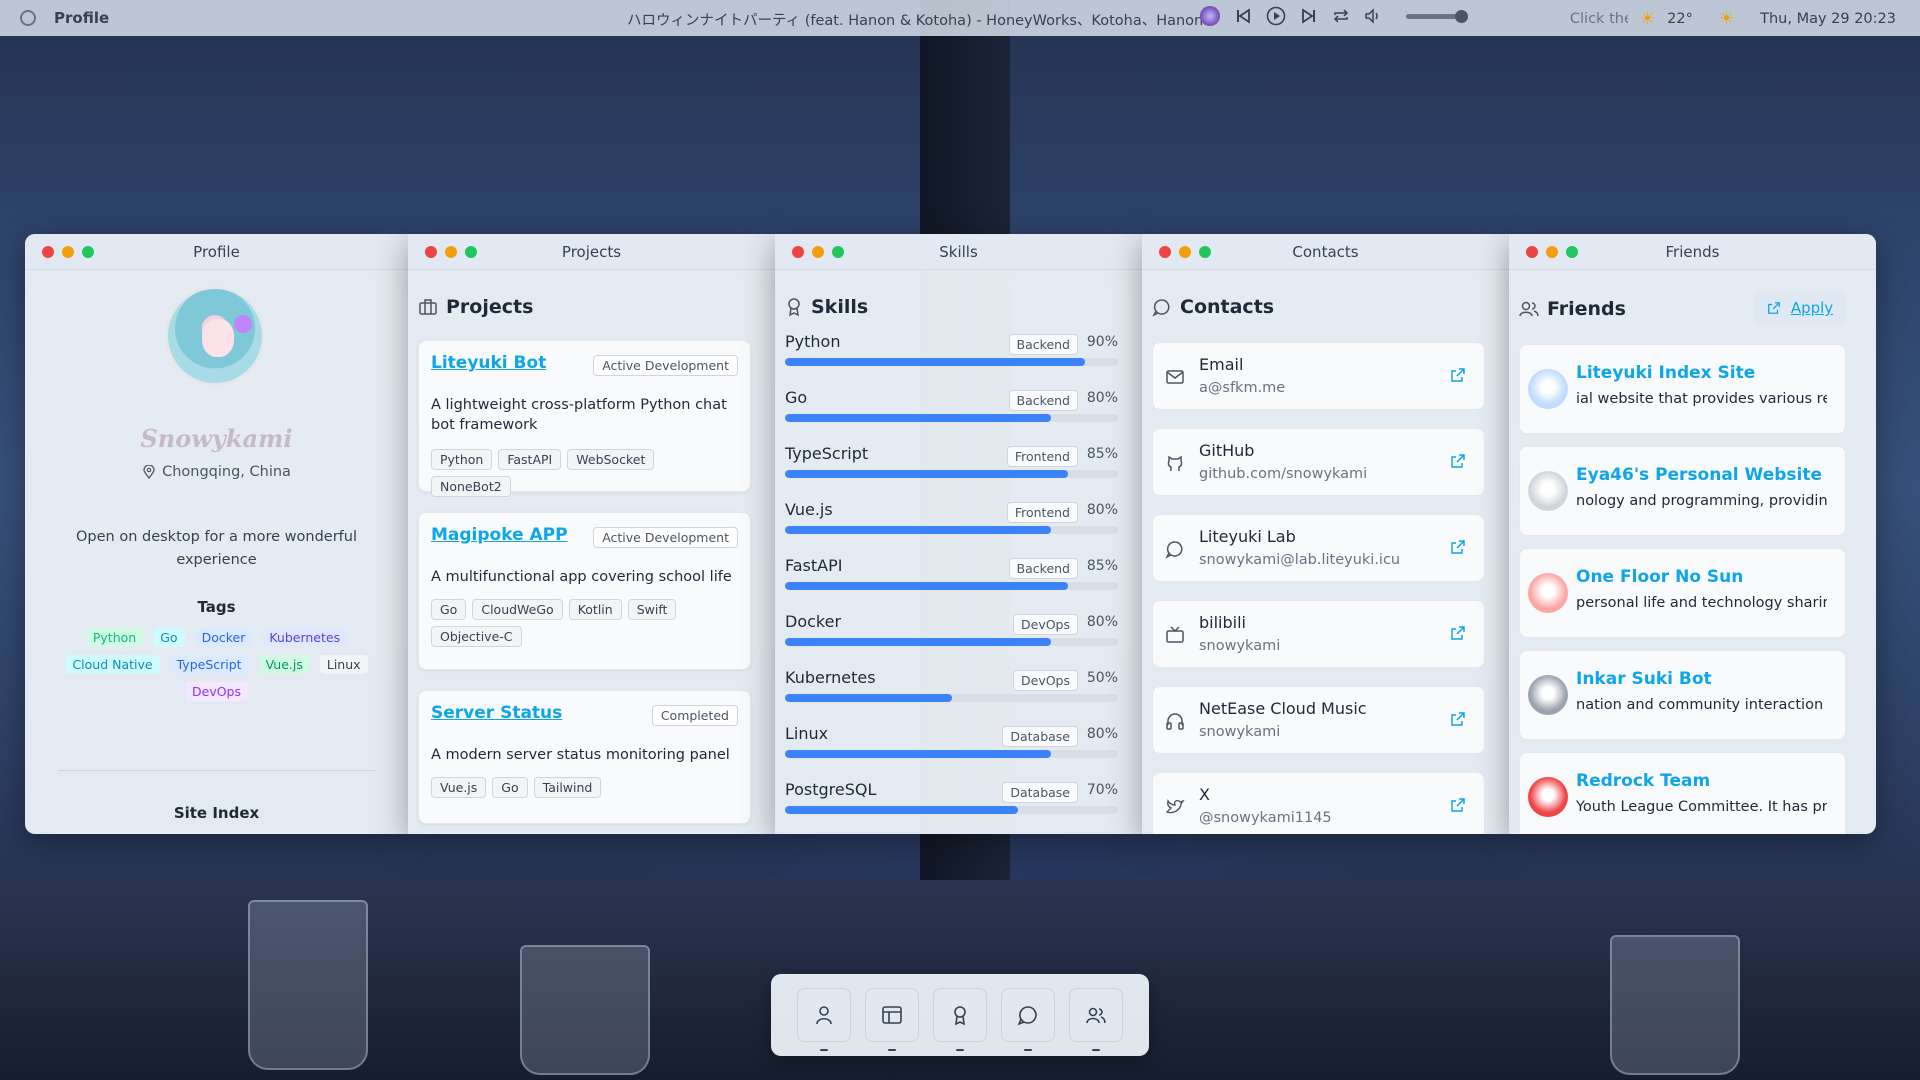  I want to click on friend-name: Redrock Team, so click(1643, 781).